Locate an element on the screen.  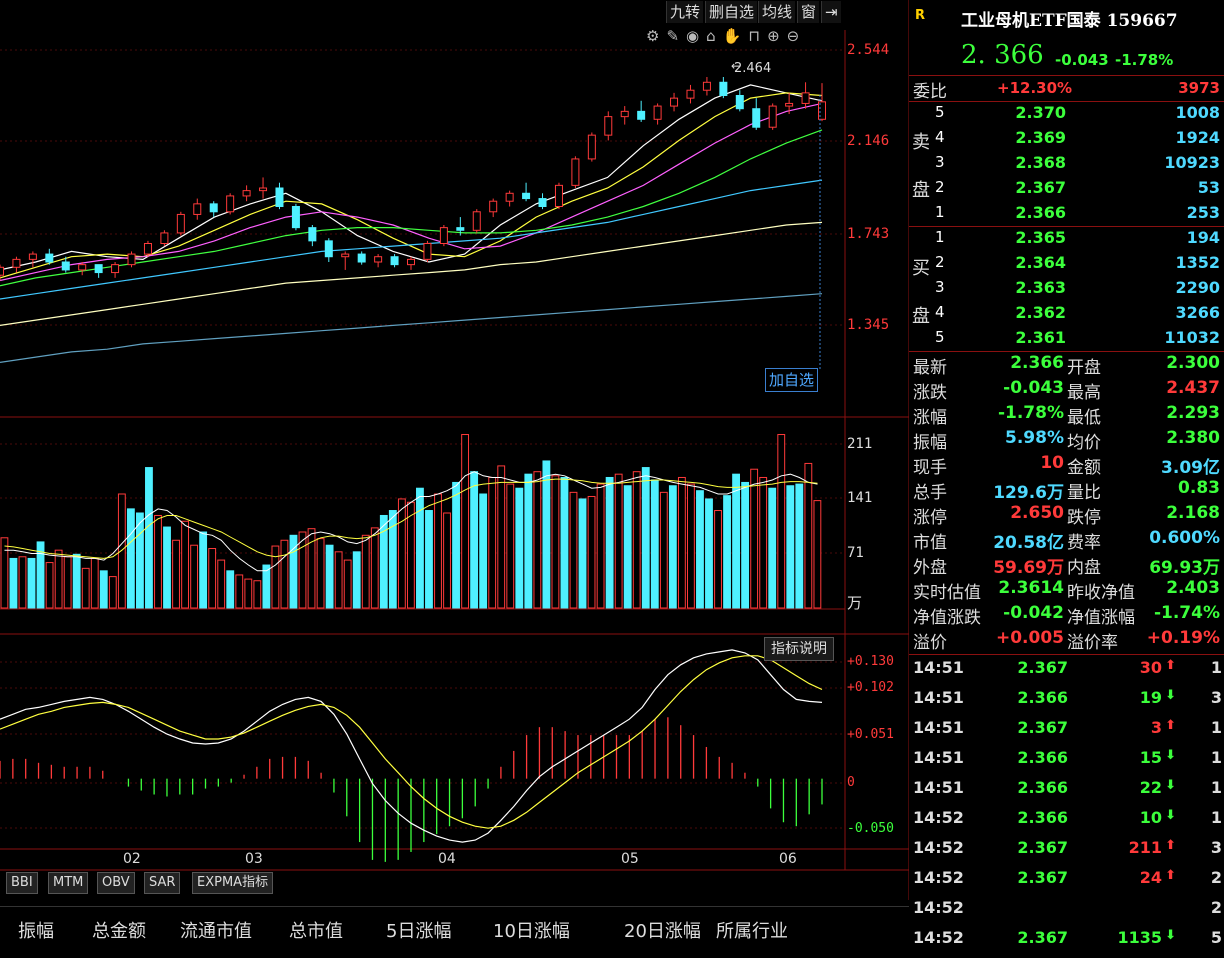
column-header-20d-change: 20日涨幅 is located at coordinates (662, 930).